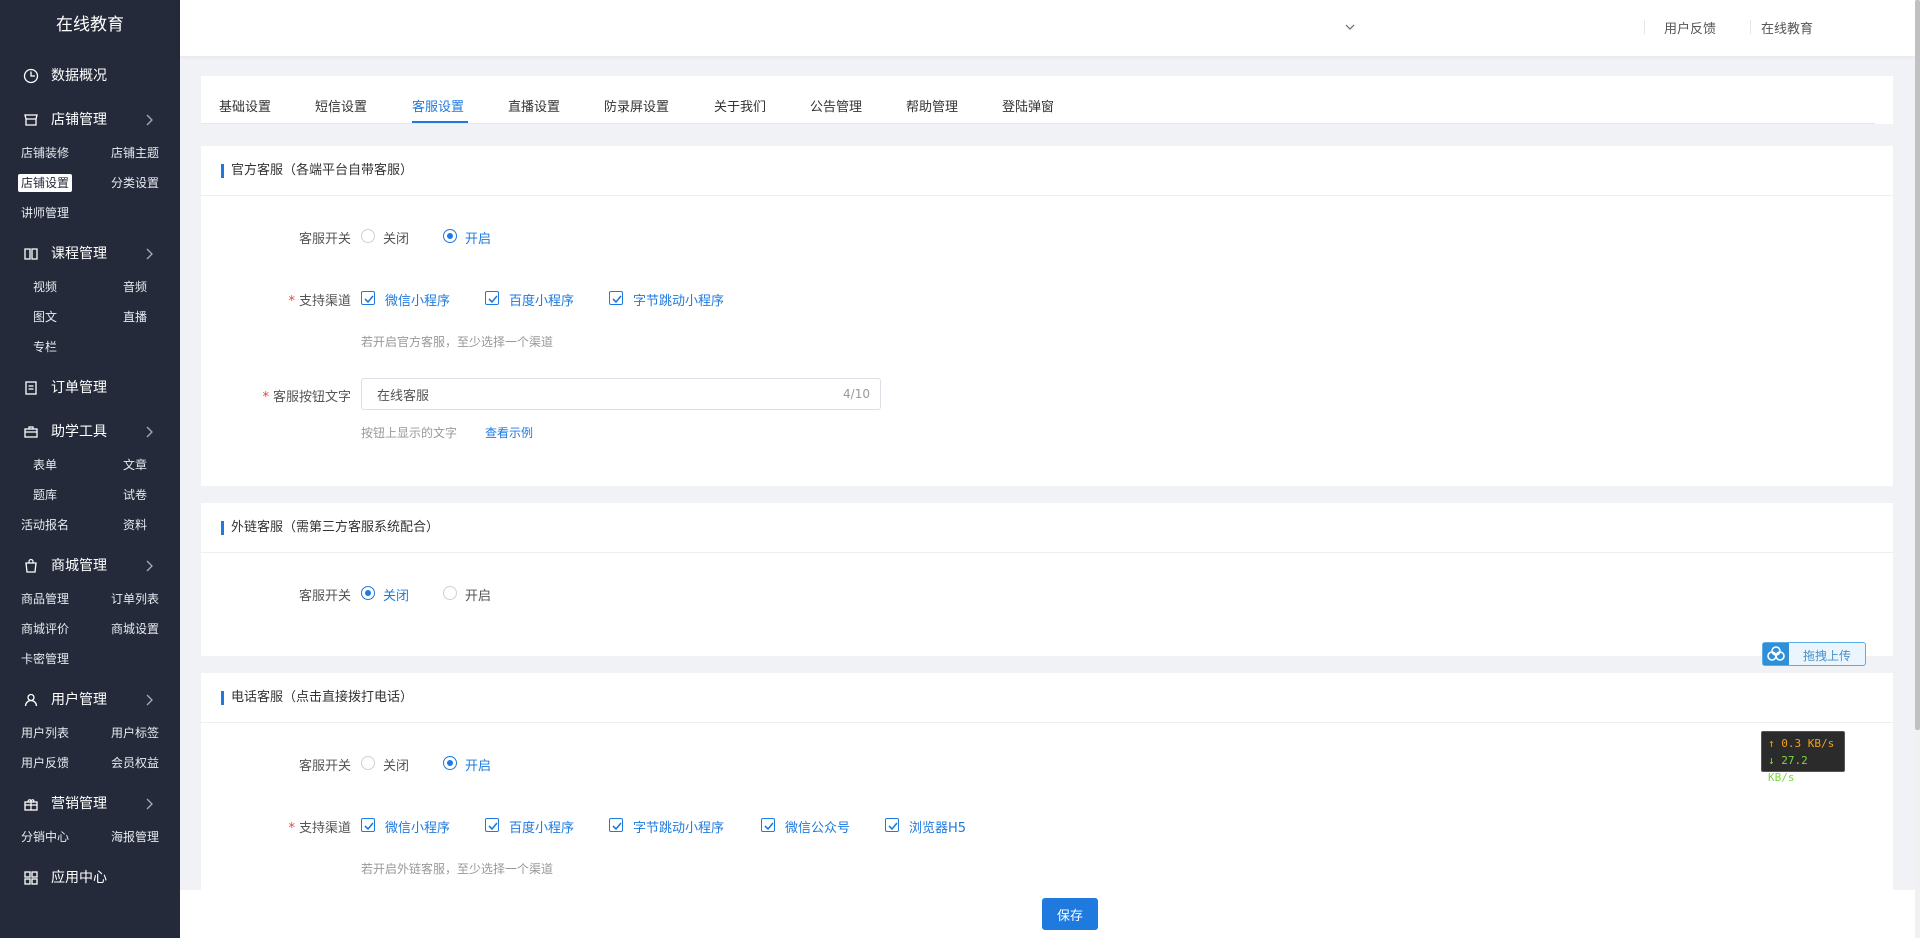 This screenshot has width=1920, height=938. Describe the element at coordinates (534, 105) in the screenshot. I see `tab-live: 直播设置` at that location.